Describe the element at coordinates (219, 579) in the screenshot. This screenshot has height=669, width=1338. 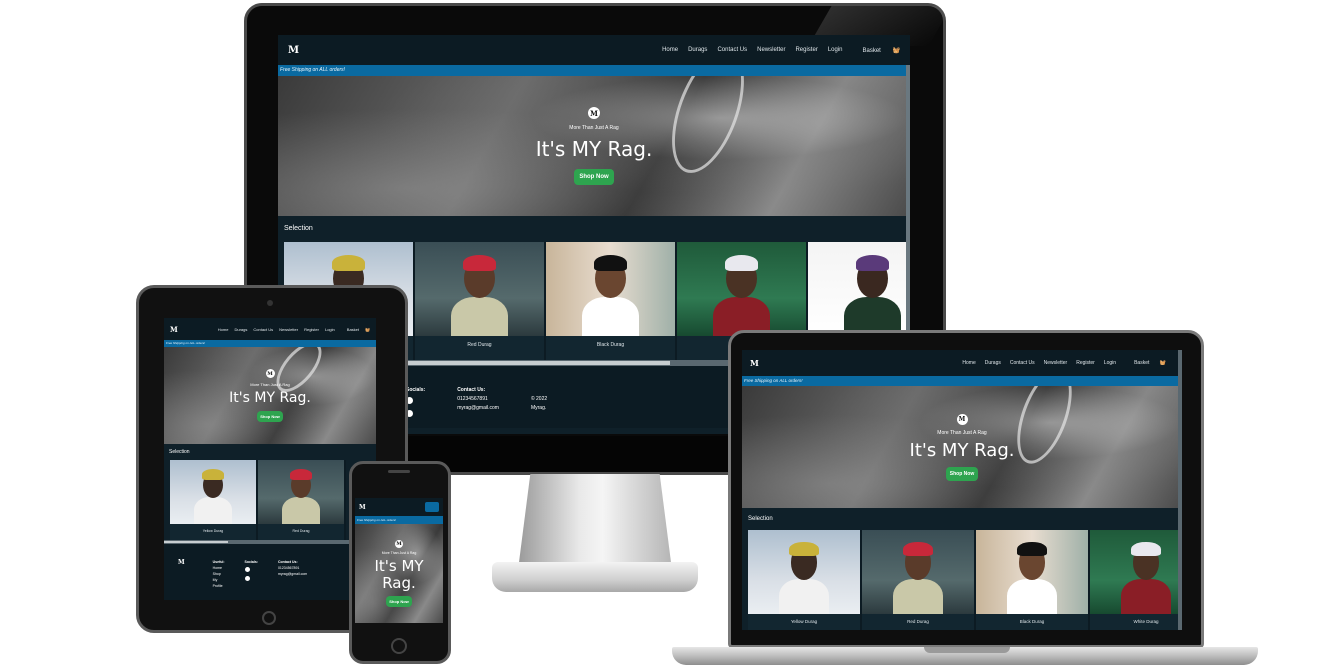
I see `footer-useful: Useful: Home Shop My Profile` at that location.